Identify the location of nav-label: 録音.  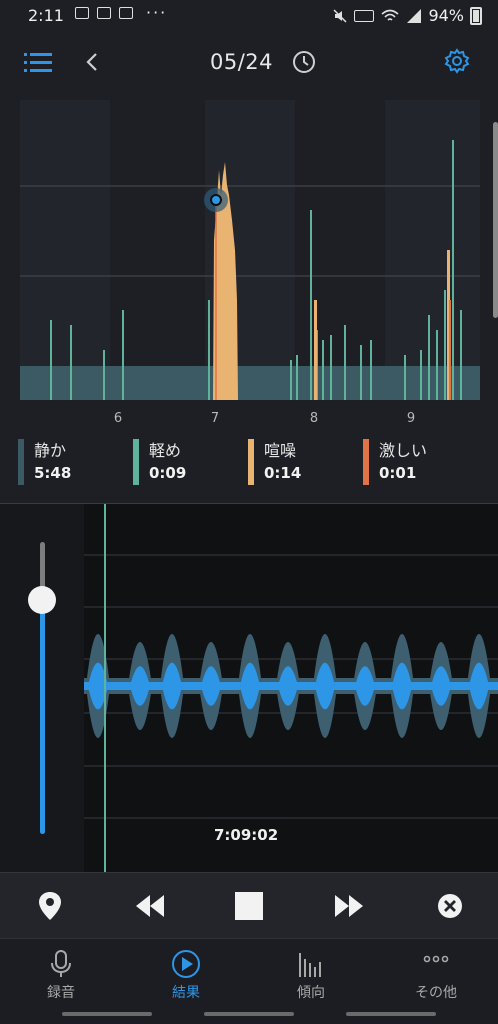
(61, 993).